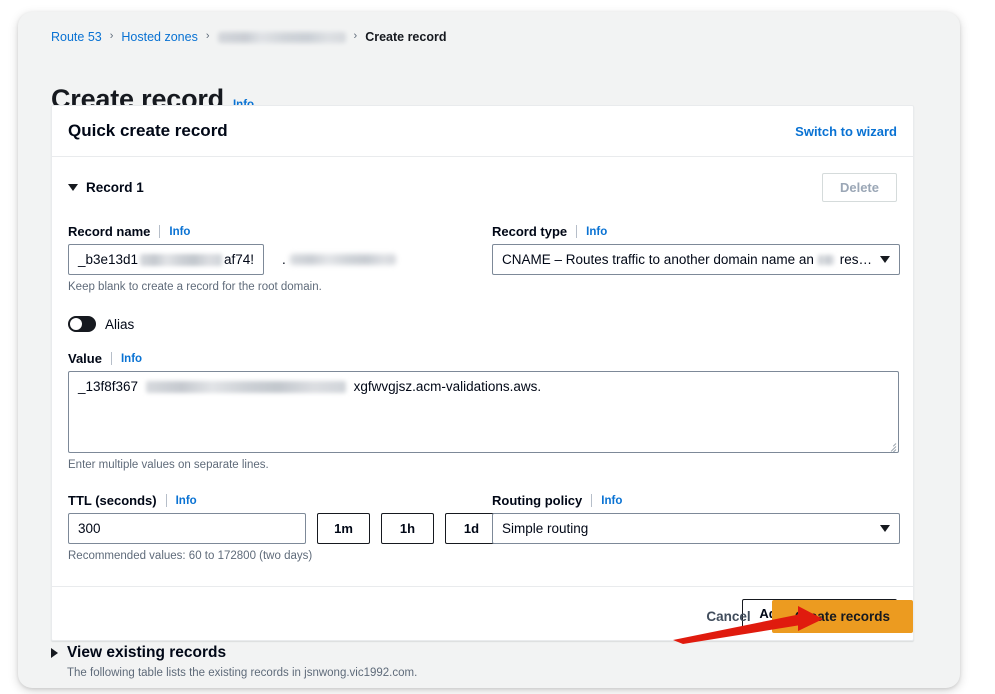 The height and width of the screenshot is (694, 995). What do you see at coordinates (406, 37) in the screenshot?
I see `breadcrumb-item-create-record: Create record` at bounding box center [406, 37].